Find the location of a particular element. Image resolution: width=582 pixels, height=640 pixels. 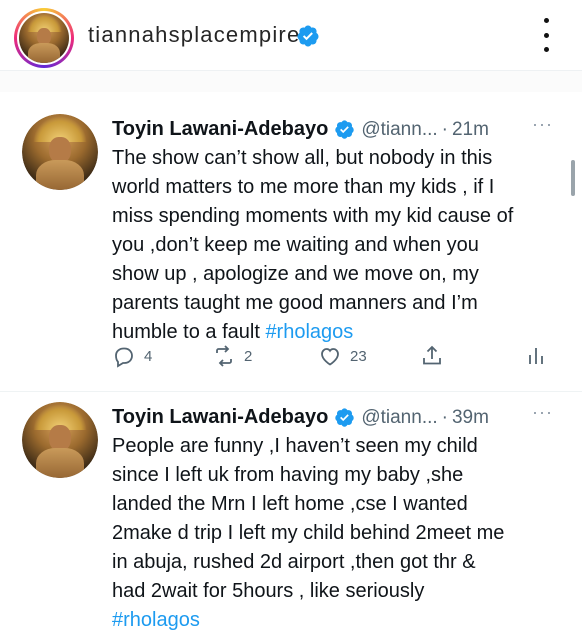

scrollbar-thumb is located at coordinates (573, 178).